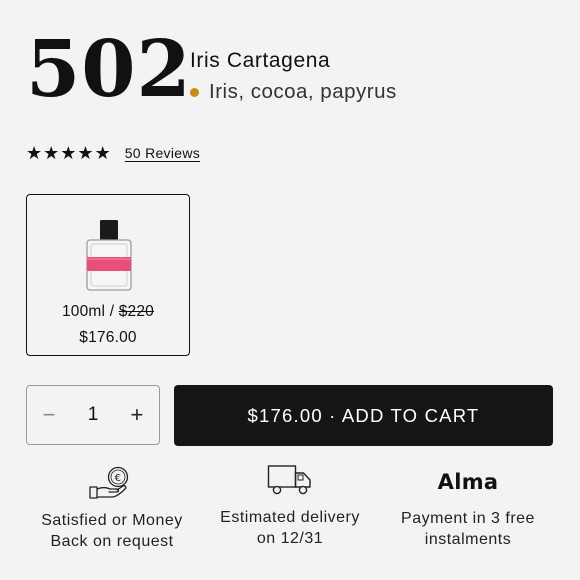 The width and height of the screenshot is (580, 580). I want to click on notes-text: Iris, cocoa, papyrus, so click(303, 91).